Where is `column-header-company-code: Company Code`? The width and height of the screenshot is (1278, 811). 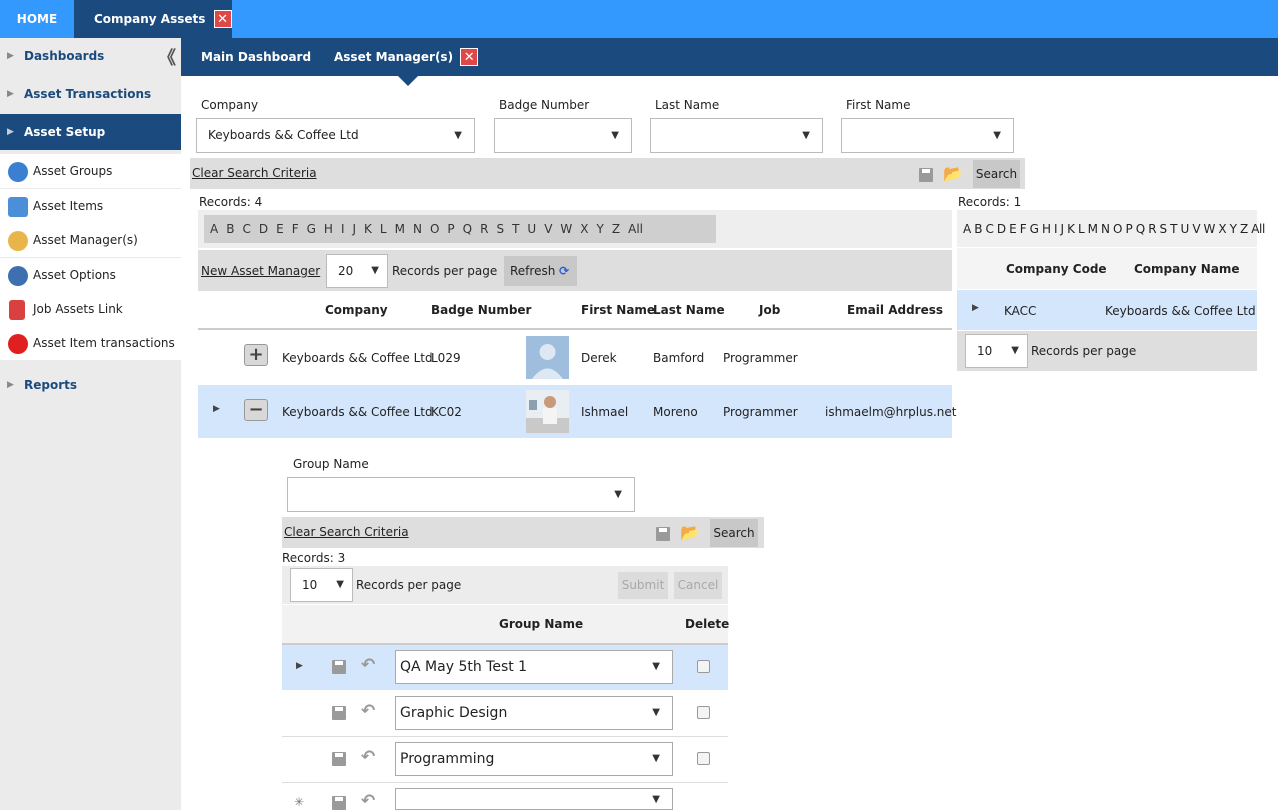
column-header-company-code: Company Code is located at coordinates (1056, 269).